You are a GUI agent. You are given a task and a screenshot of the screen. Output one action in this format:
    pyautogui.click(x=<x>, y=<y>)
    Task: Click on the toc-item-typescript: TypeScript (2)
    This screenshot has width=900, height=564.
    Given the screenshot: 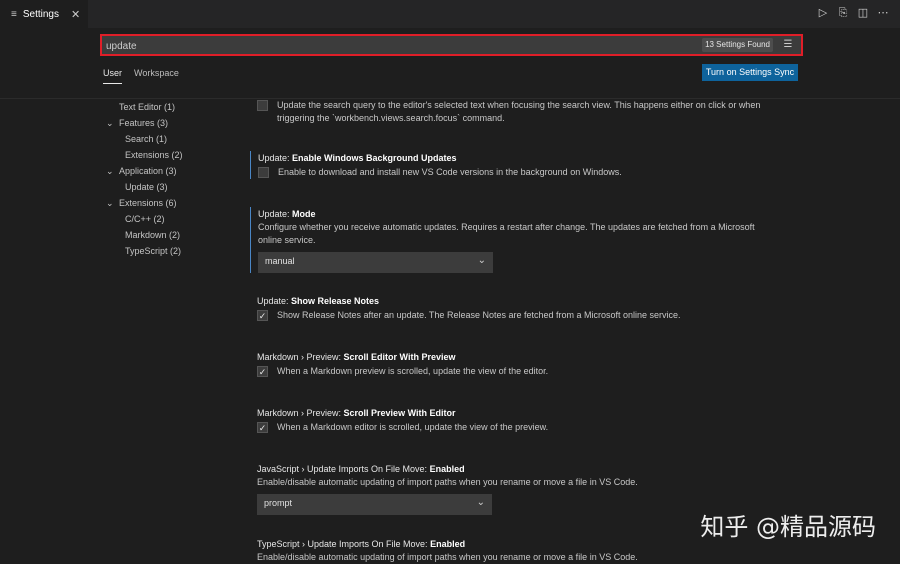 What is the action you would take?
    pyautogui.click(x=170, y=251)
    